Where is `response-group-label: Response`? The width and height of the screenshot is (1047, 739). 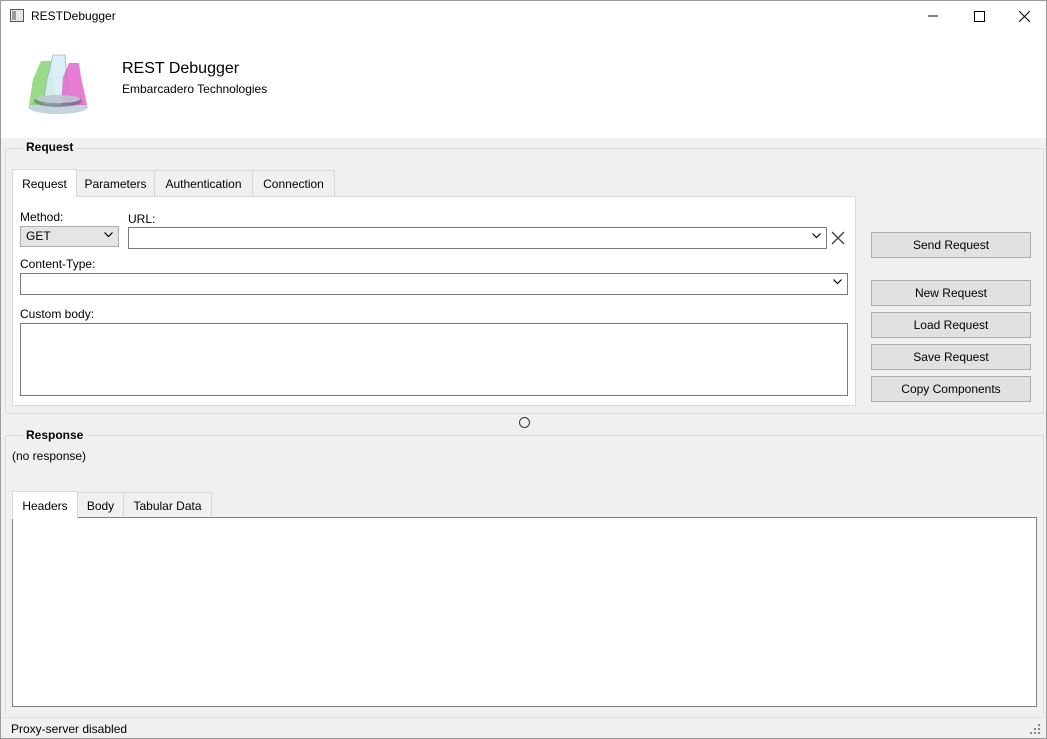 response-group-label: Response is located at coordinates (55, 435).